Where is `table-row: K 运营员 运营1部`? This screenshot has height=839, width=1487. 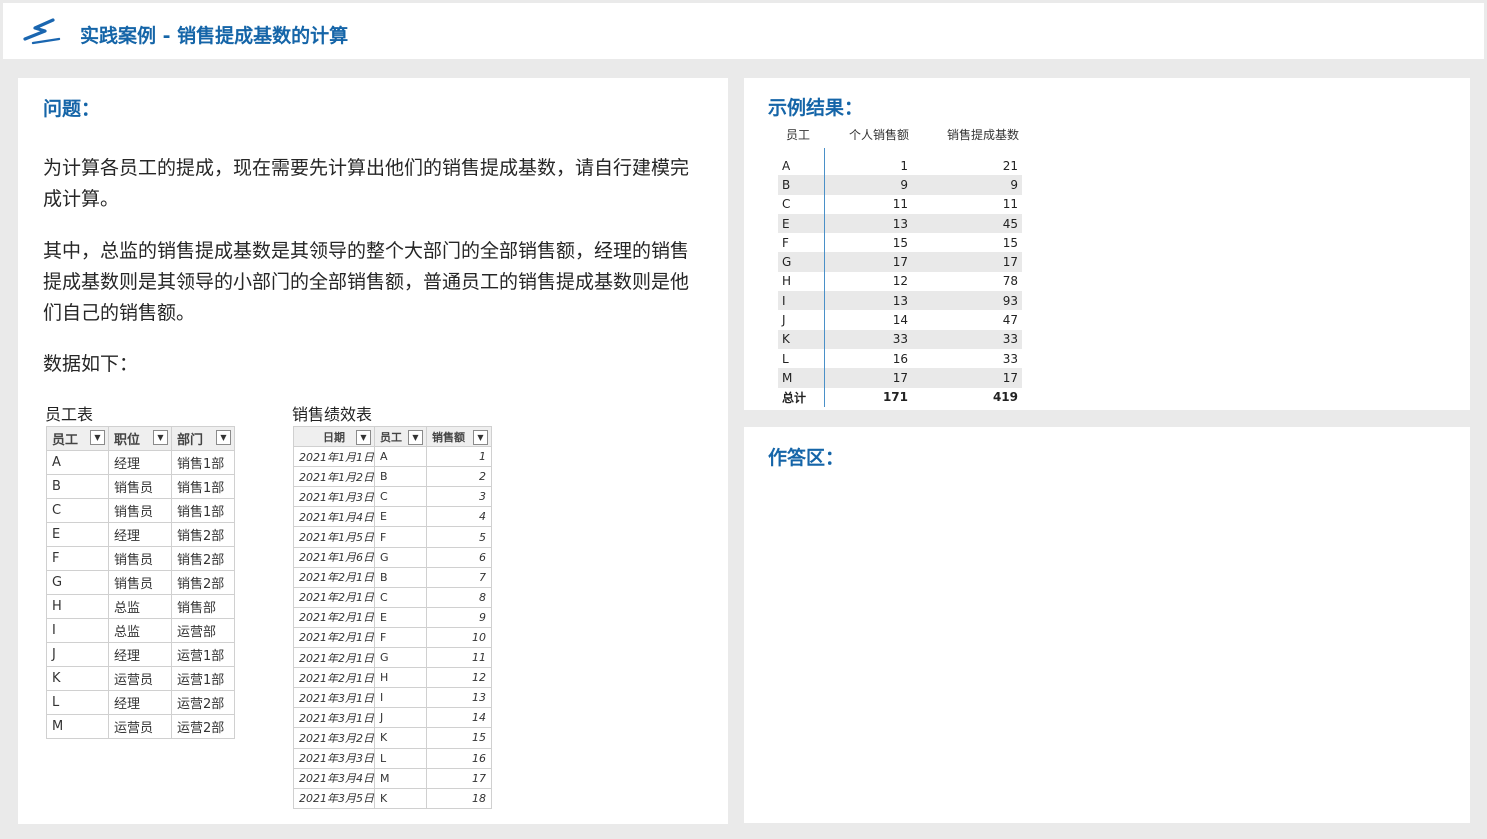
table-row: K 运营员 运营1部 is located at coordinates (140, 678).